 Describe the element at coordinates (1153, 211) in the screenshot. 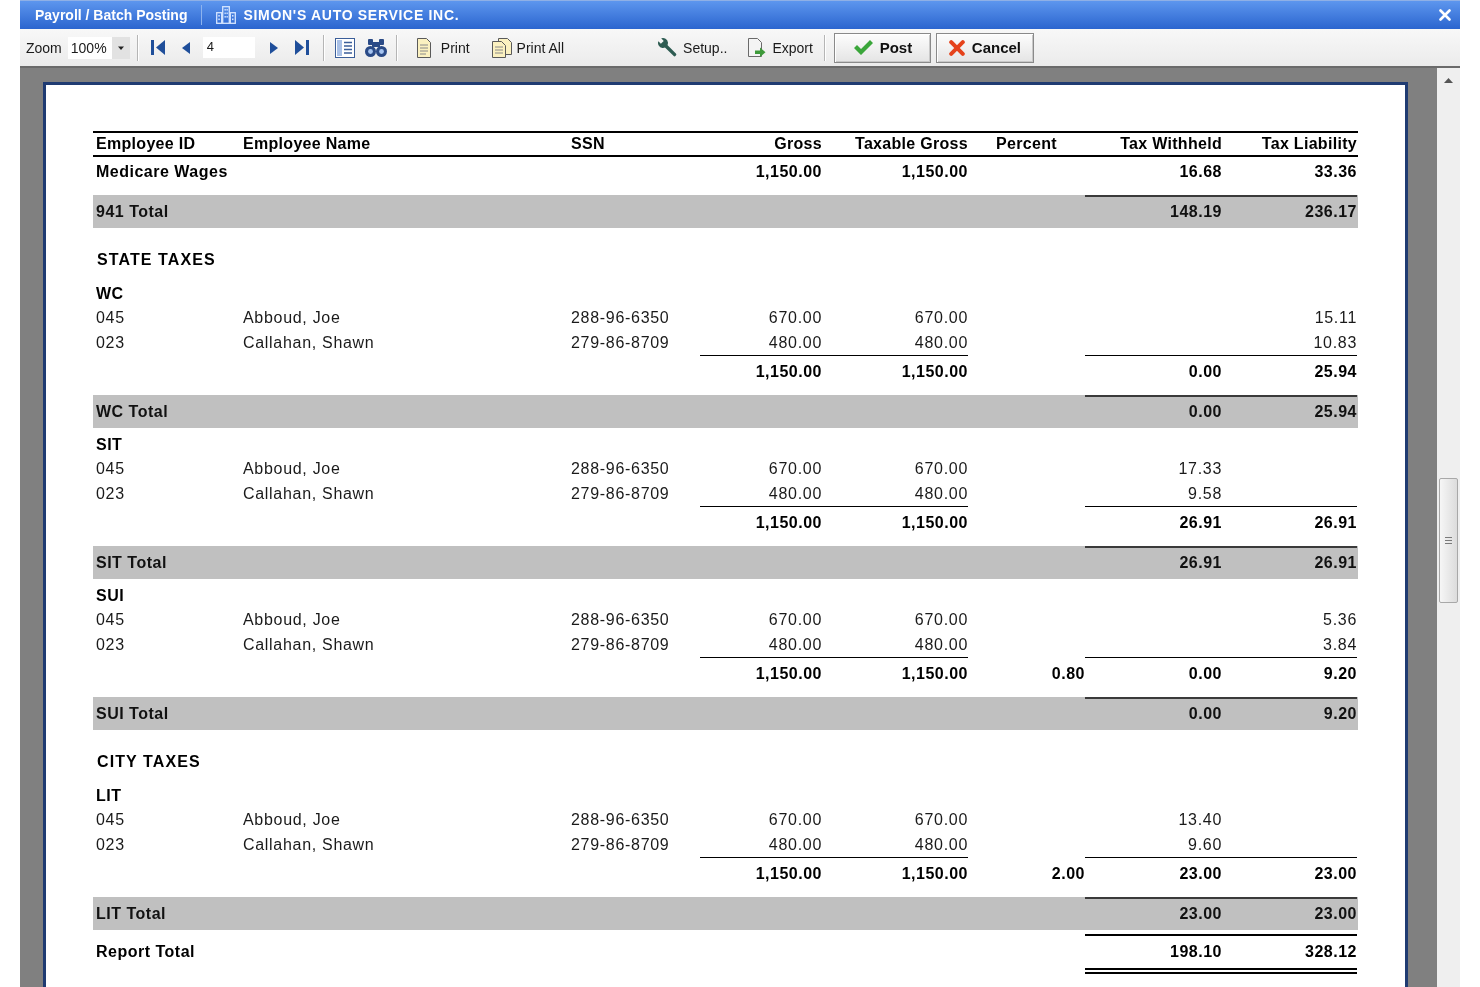

I see `table-cell: 148.19` at that location.